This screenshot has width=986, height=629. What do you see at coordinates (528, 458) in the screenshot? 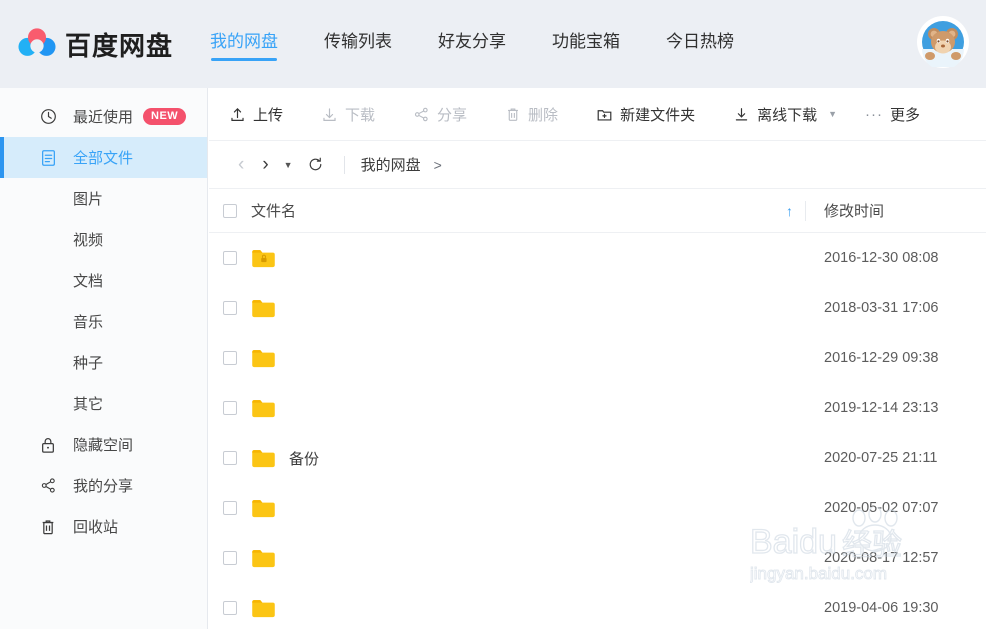
I see `file-name-cell: 备份` at bounding box center [528, 458].